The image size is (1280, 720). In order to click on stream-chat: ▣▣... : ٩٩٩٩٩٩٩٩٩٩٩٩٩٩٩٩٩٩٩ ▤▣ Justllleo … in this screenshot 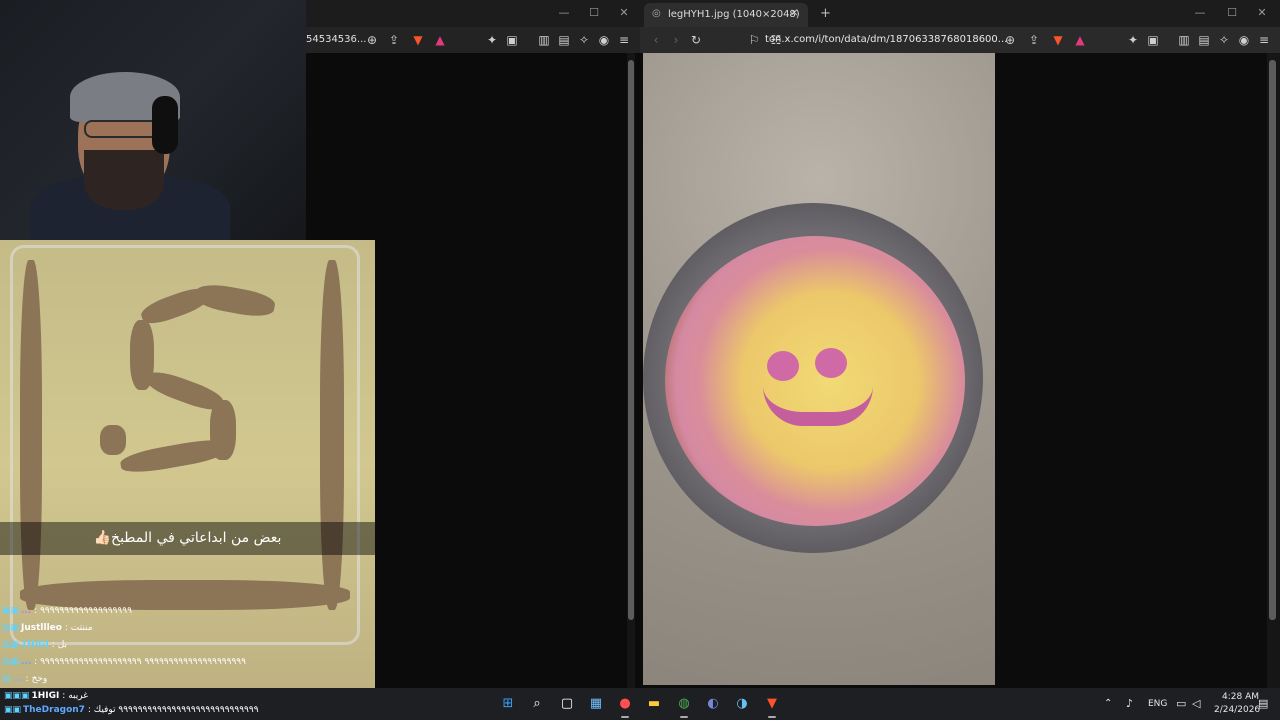, I will do `click(187, 645)`.